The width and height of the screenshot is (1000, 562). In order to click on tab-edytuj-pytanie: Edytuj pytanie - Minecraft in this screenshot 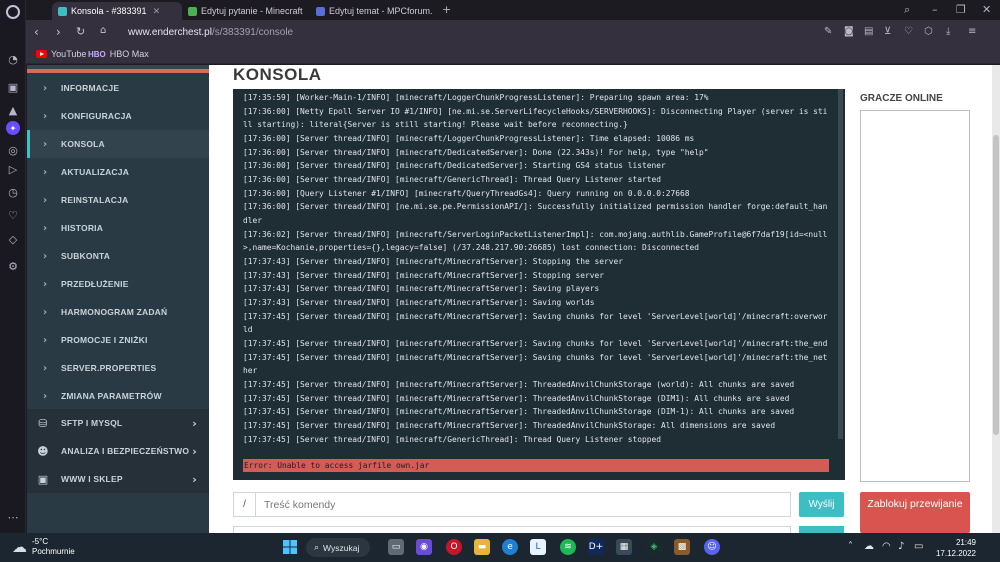, I will do `click(246, 11)`.